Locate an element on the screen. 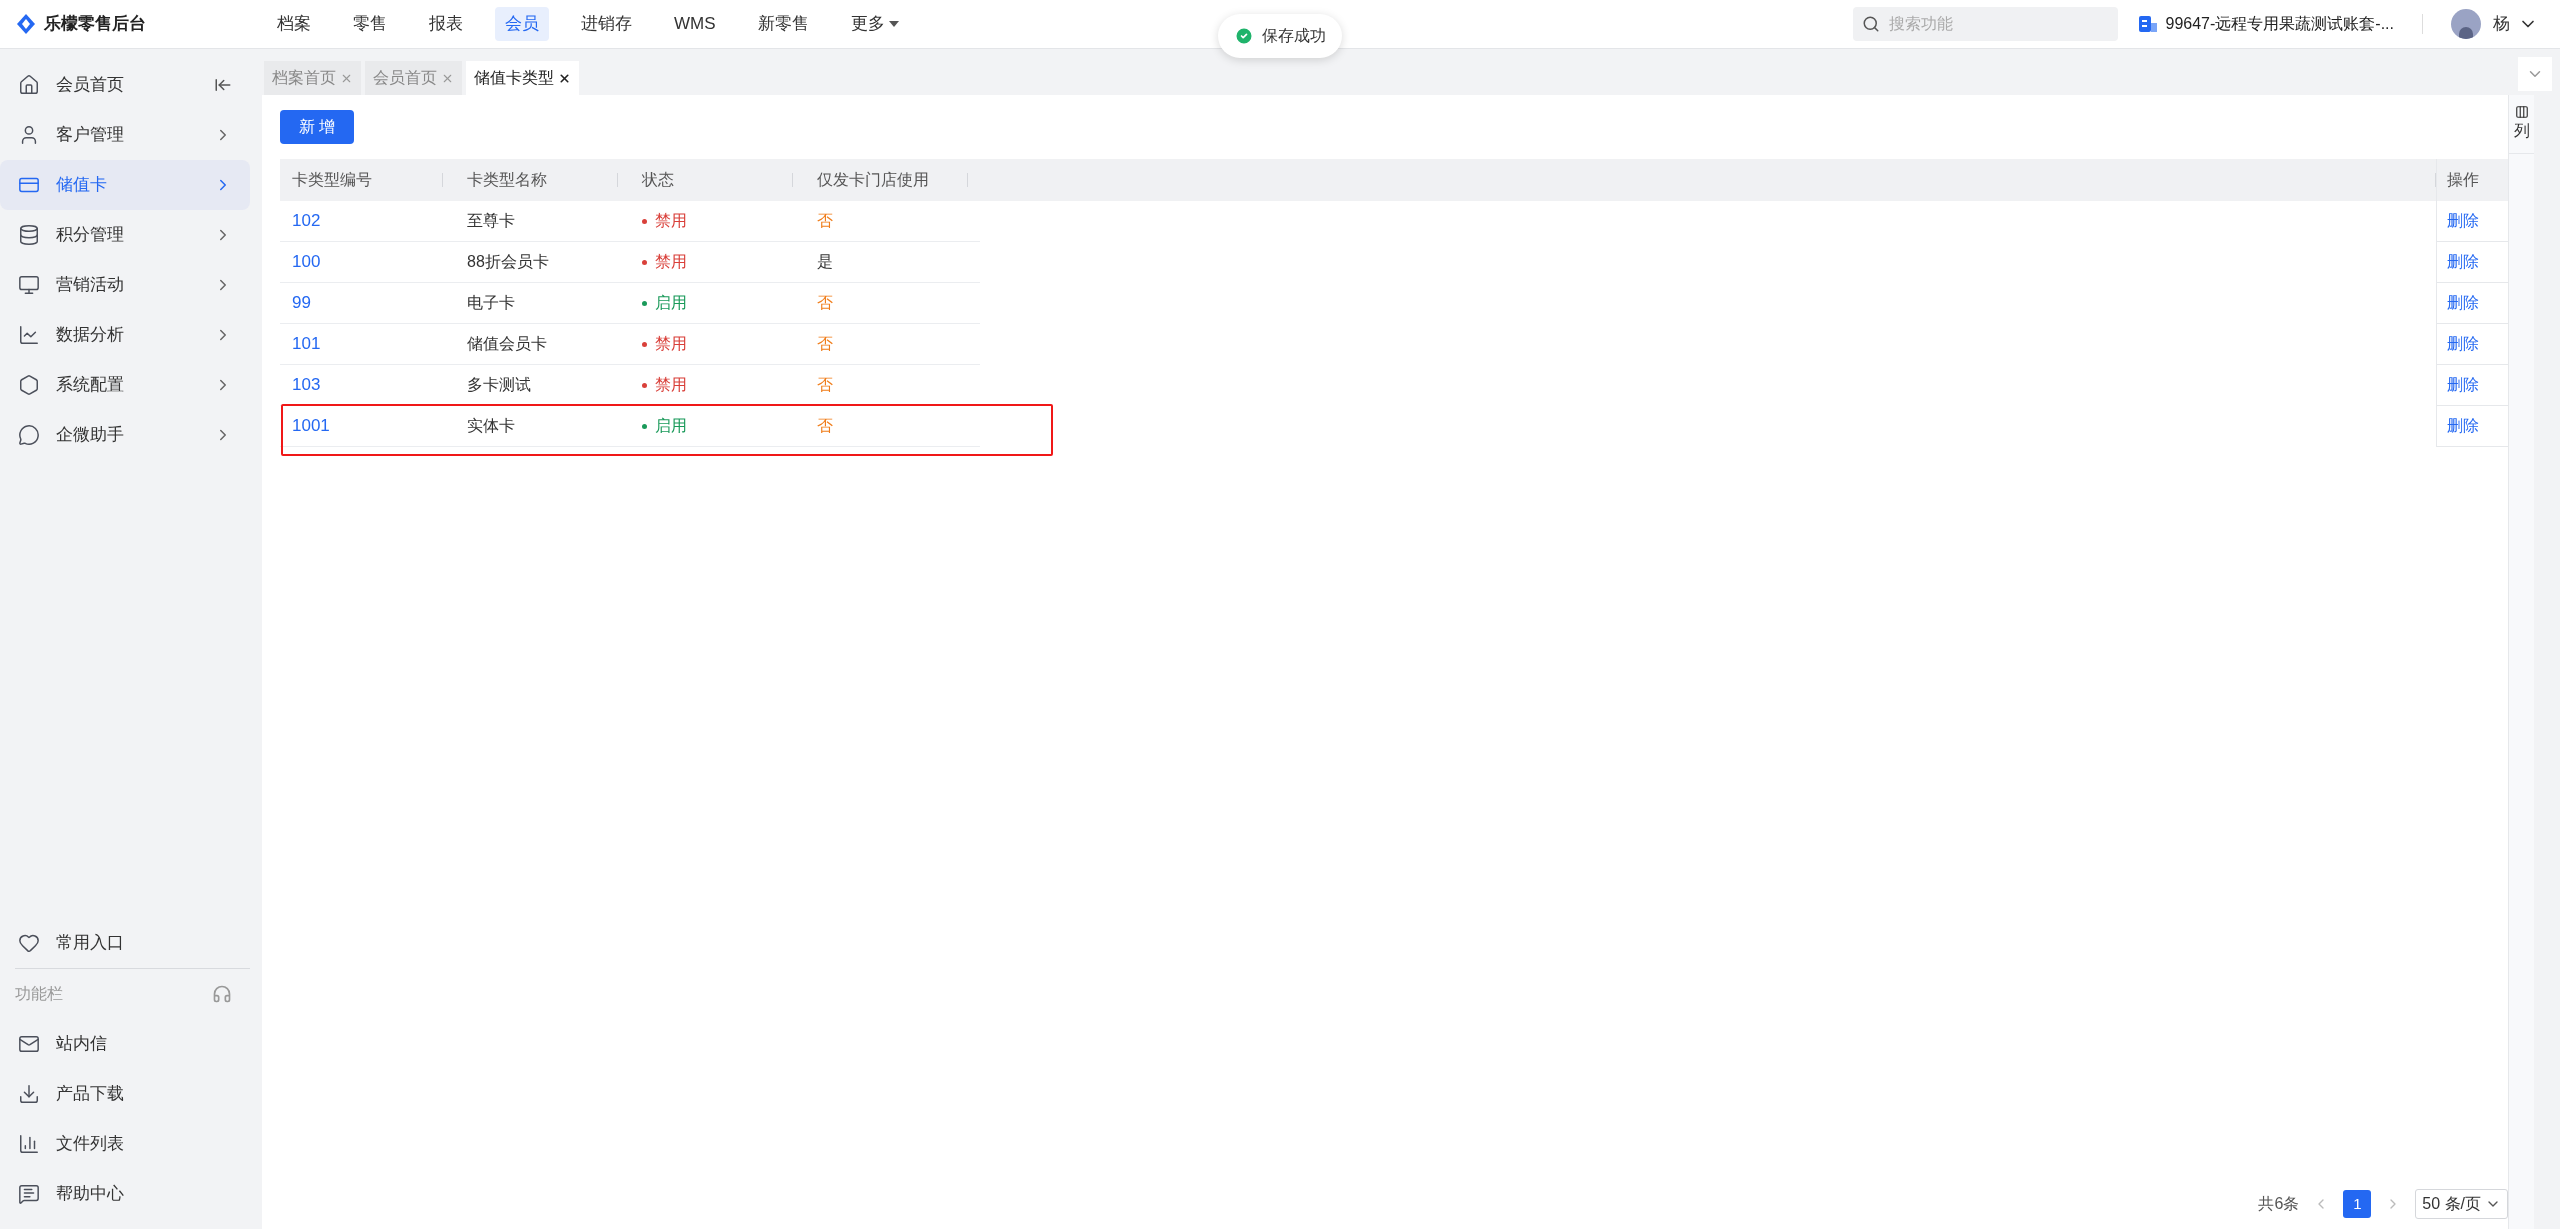 The width and height of the screenshot is (2560, 1229). nav-tab: 档案 is located at coordinates (294, 24).